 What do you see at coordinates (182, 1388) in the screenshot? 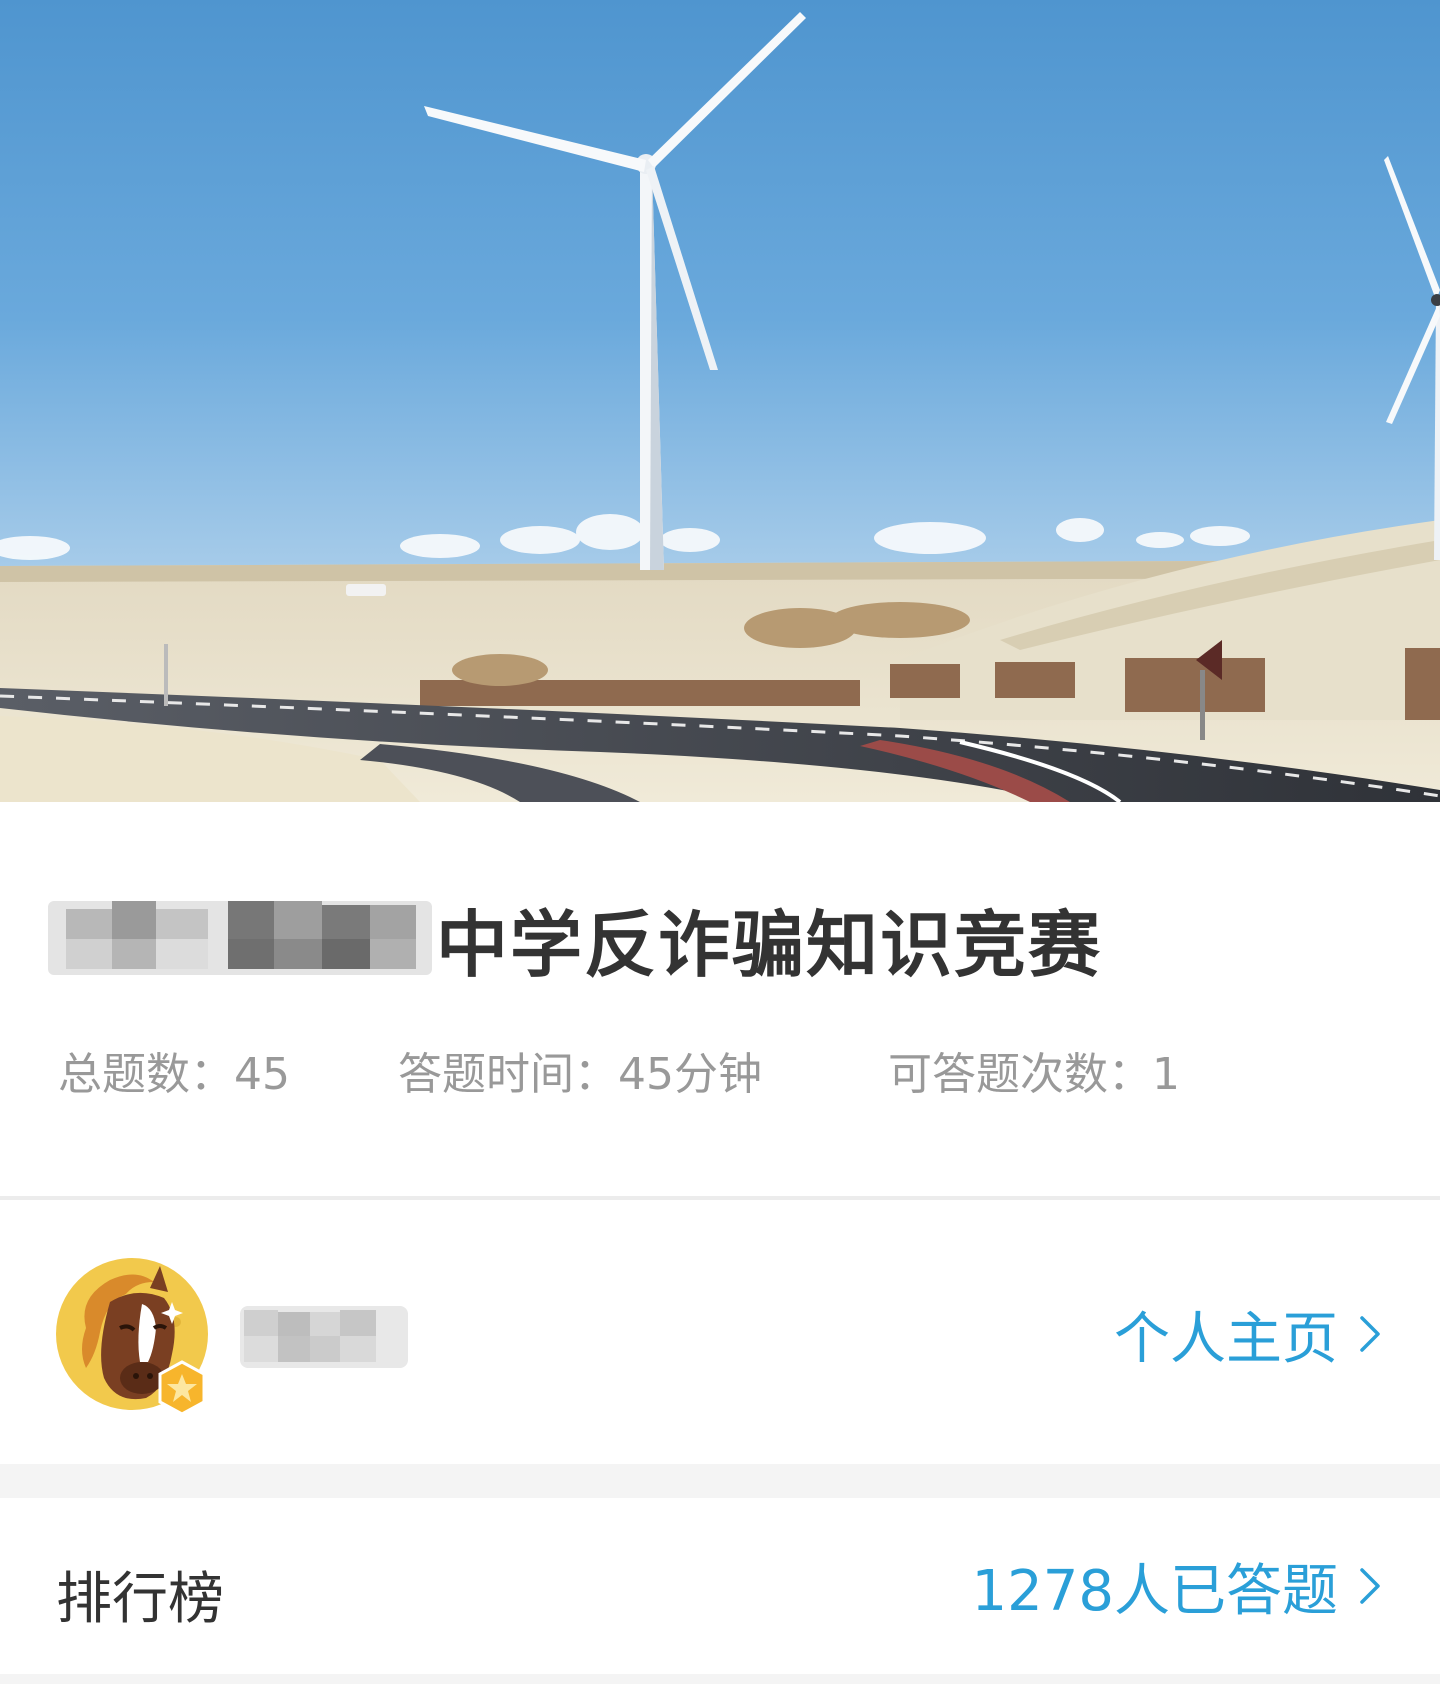
I see `star-badge-icon` at bounding box center [182, 1388].